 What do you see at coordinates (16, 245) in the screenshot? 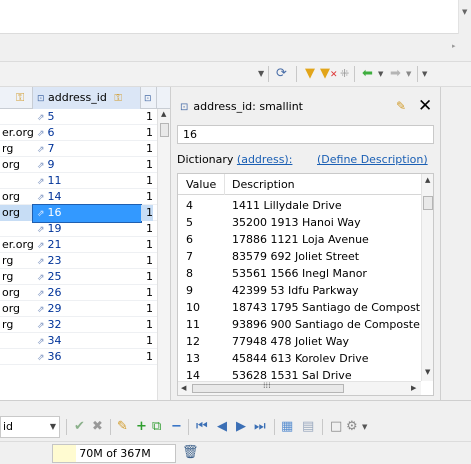
I see `table-cell: er.org` at bounding box center [16, 245].